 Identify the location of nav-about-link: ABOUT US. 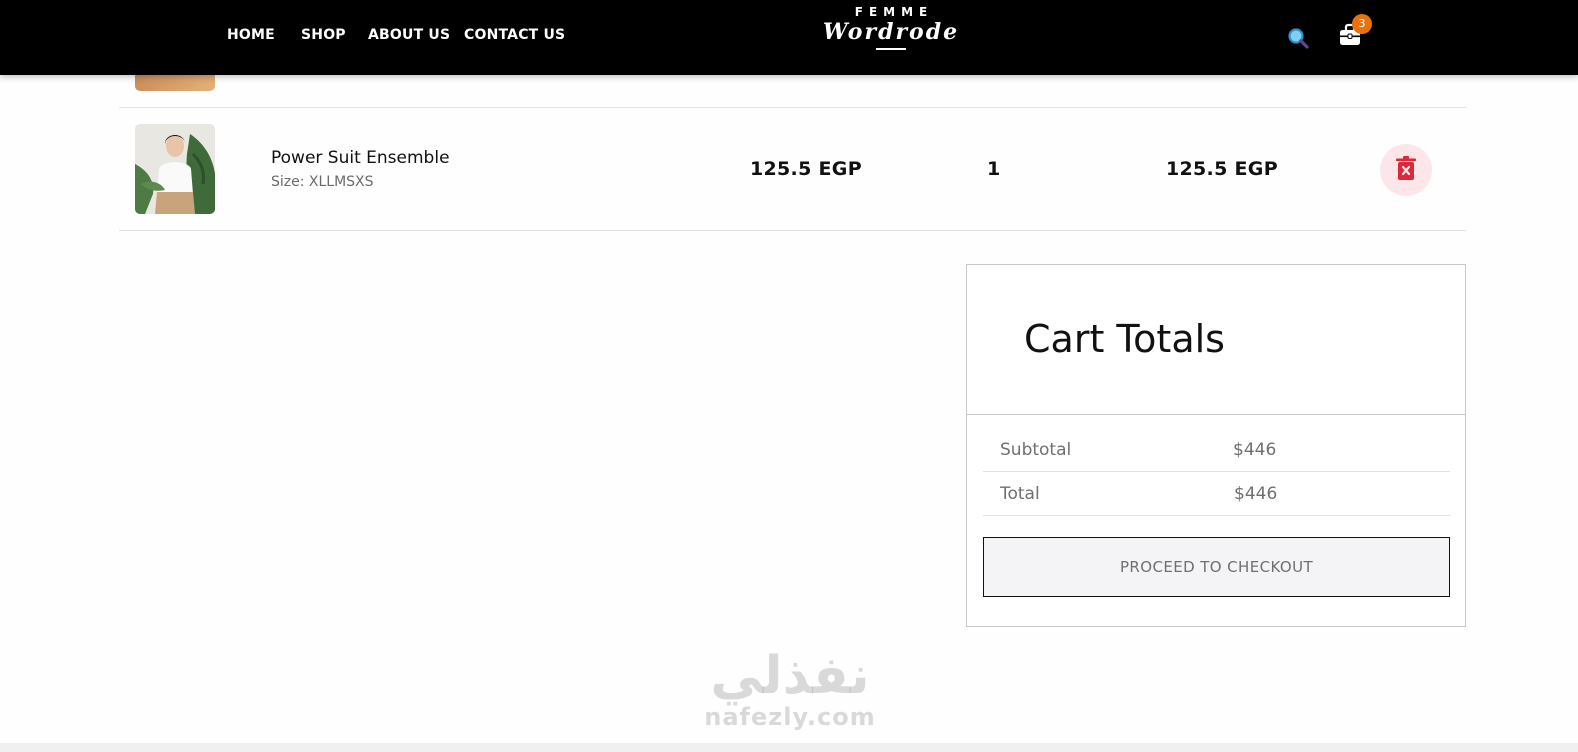
(409, 35).